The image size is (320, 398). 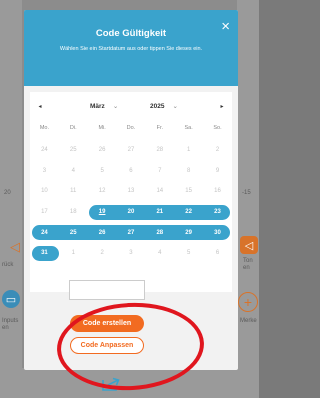 I want to click on right-panel-background, so click(x=248, y=199).